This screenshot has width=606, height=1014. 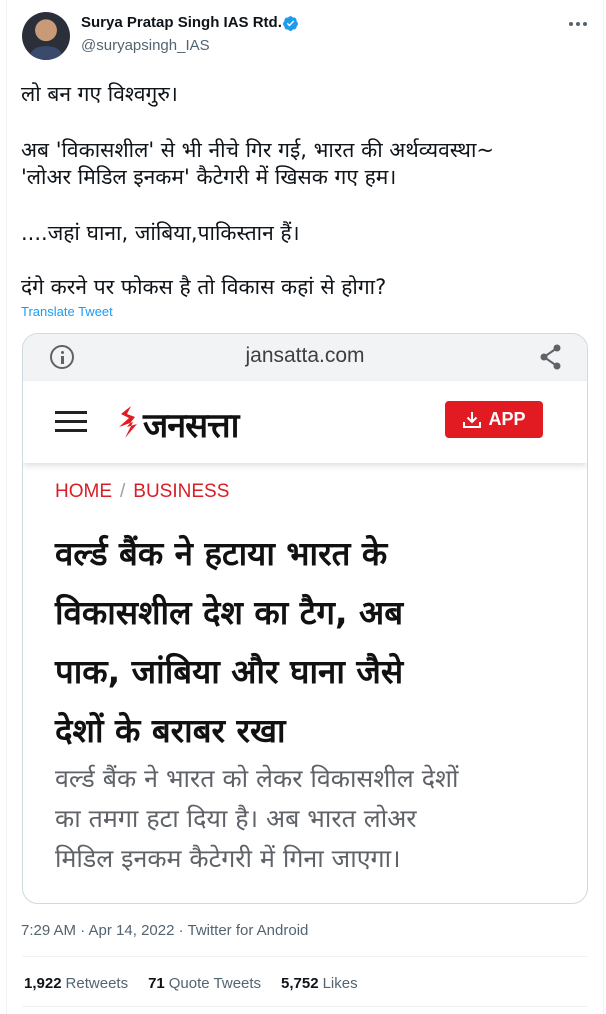 I want to click on avatar, so click(x=46, y=36).